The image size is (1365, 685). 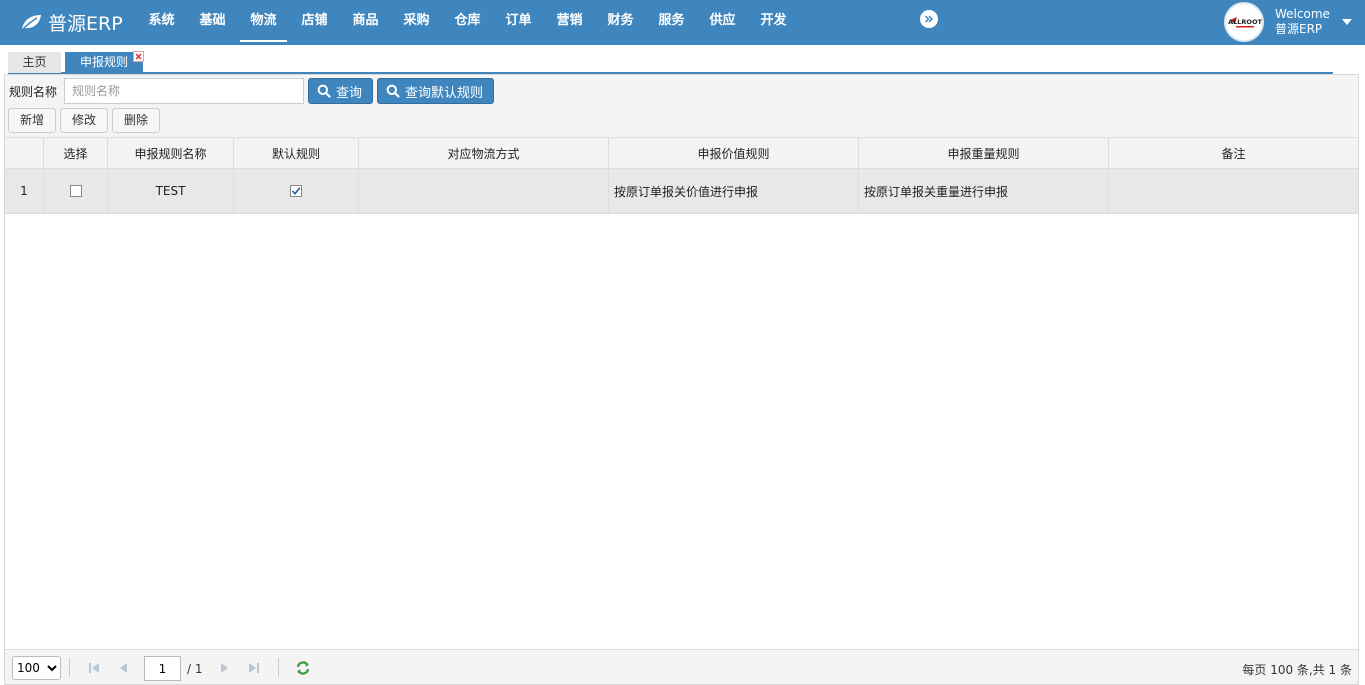 What do you see at coordinates (94, 668) in the screenshot?
I see `first-page-icon` at bounding box center [94, 668].